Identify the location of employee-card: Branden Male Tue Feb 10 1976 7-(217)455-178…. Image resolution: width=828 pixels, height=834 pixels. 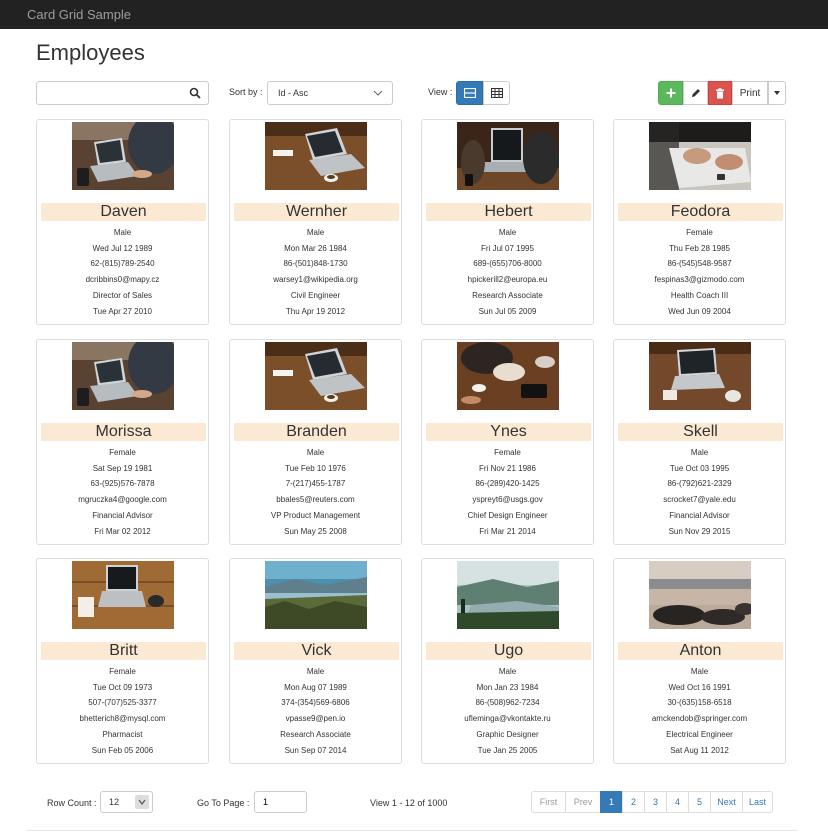
(315, 442).